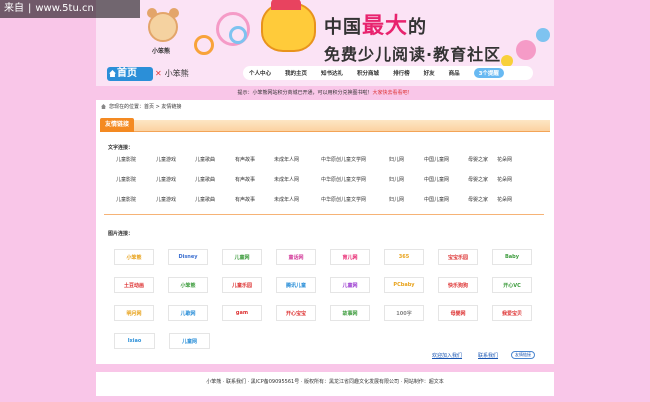 Image resolution: width=650 pixels, height=402 pixels. I want to click on partner-logo: 育儿网, so click(350, 257).